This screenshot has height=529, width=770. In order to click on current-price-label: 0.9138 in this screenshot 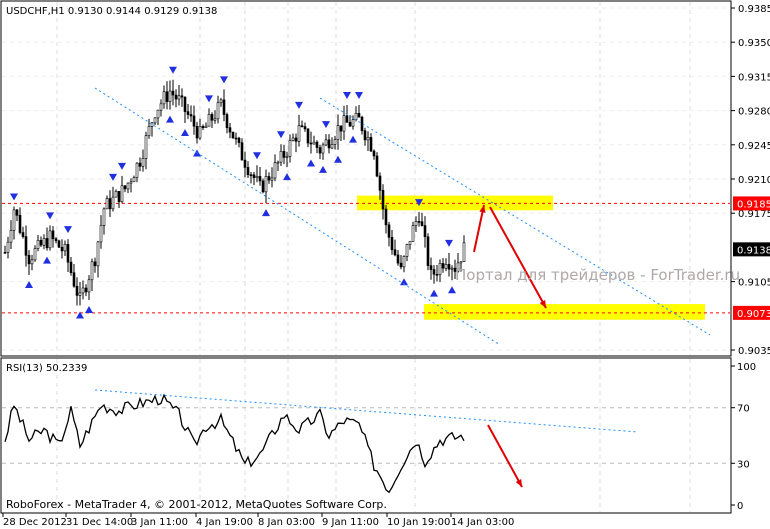, I will do `click(753, 250)`.